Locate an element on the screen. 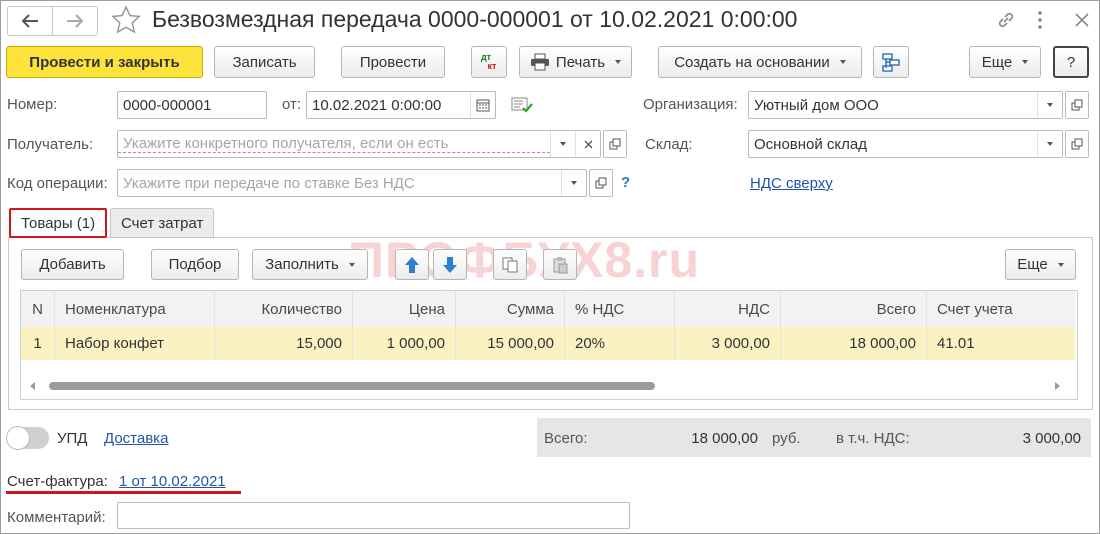 This screenshot has width=1100, height=534. column-header-vat: НДС is located at coordinates (728, 309).